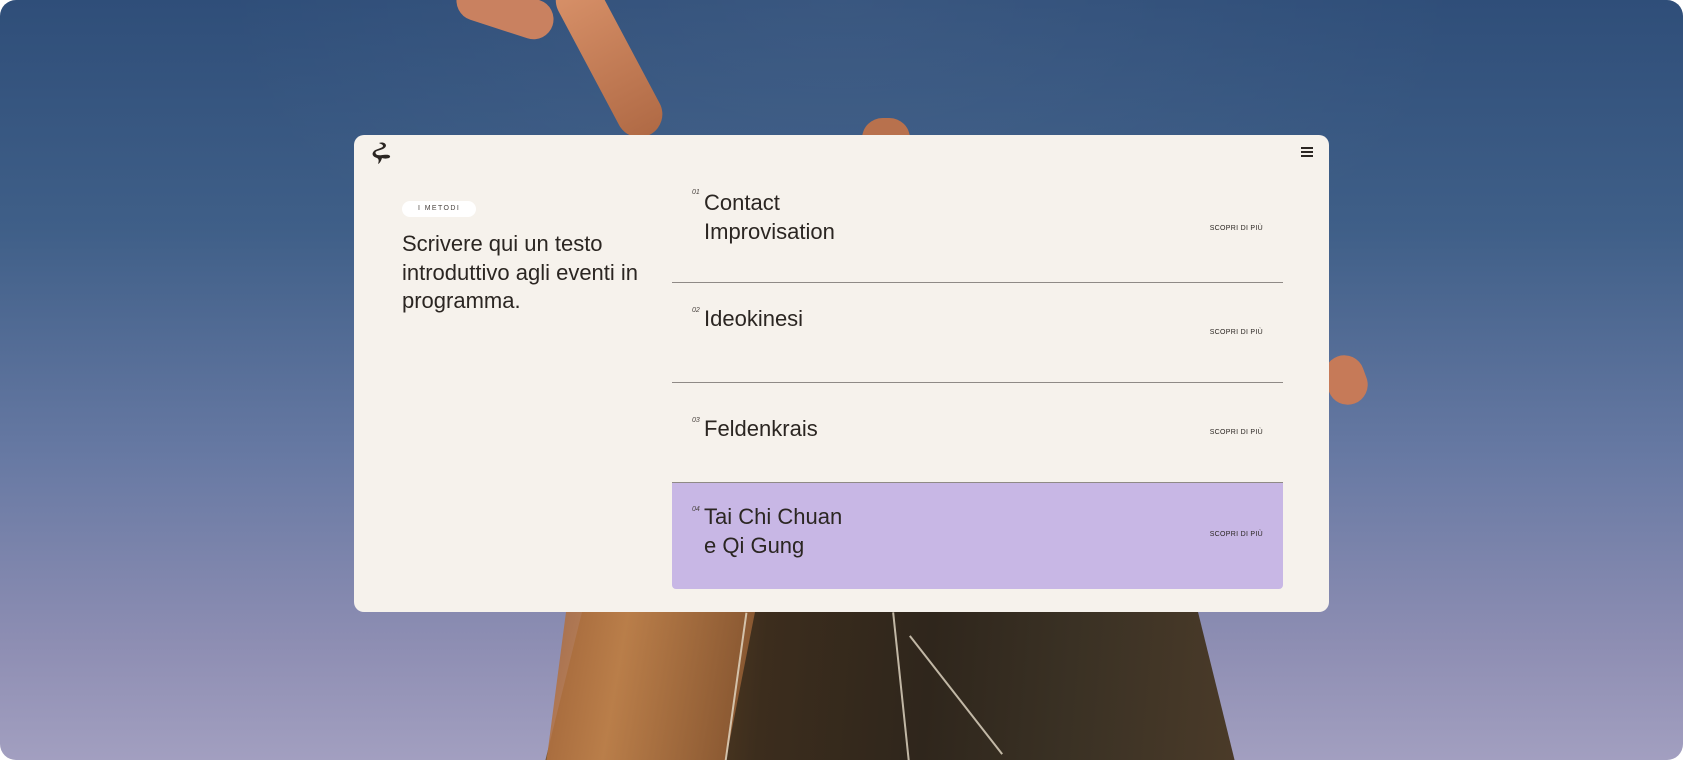 This screenshot has width=1683, height=760. Describe the element at coordinates (1307, 152) in the screenshot. I see `hamburger-menu-icon` at that location.